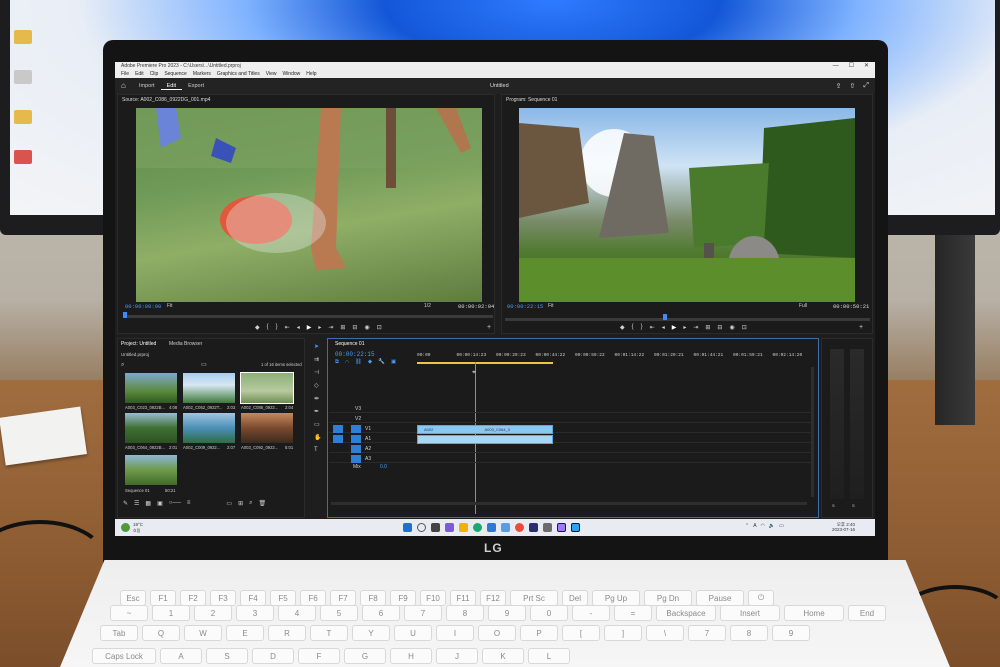  What do you see at coordinates (781, 526) in the screenshot?
I see `battery-icon: ▭` at bounding box center [781, 526].